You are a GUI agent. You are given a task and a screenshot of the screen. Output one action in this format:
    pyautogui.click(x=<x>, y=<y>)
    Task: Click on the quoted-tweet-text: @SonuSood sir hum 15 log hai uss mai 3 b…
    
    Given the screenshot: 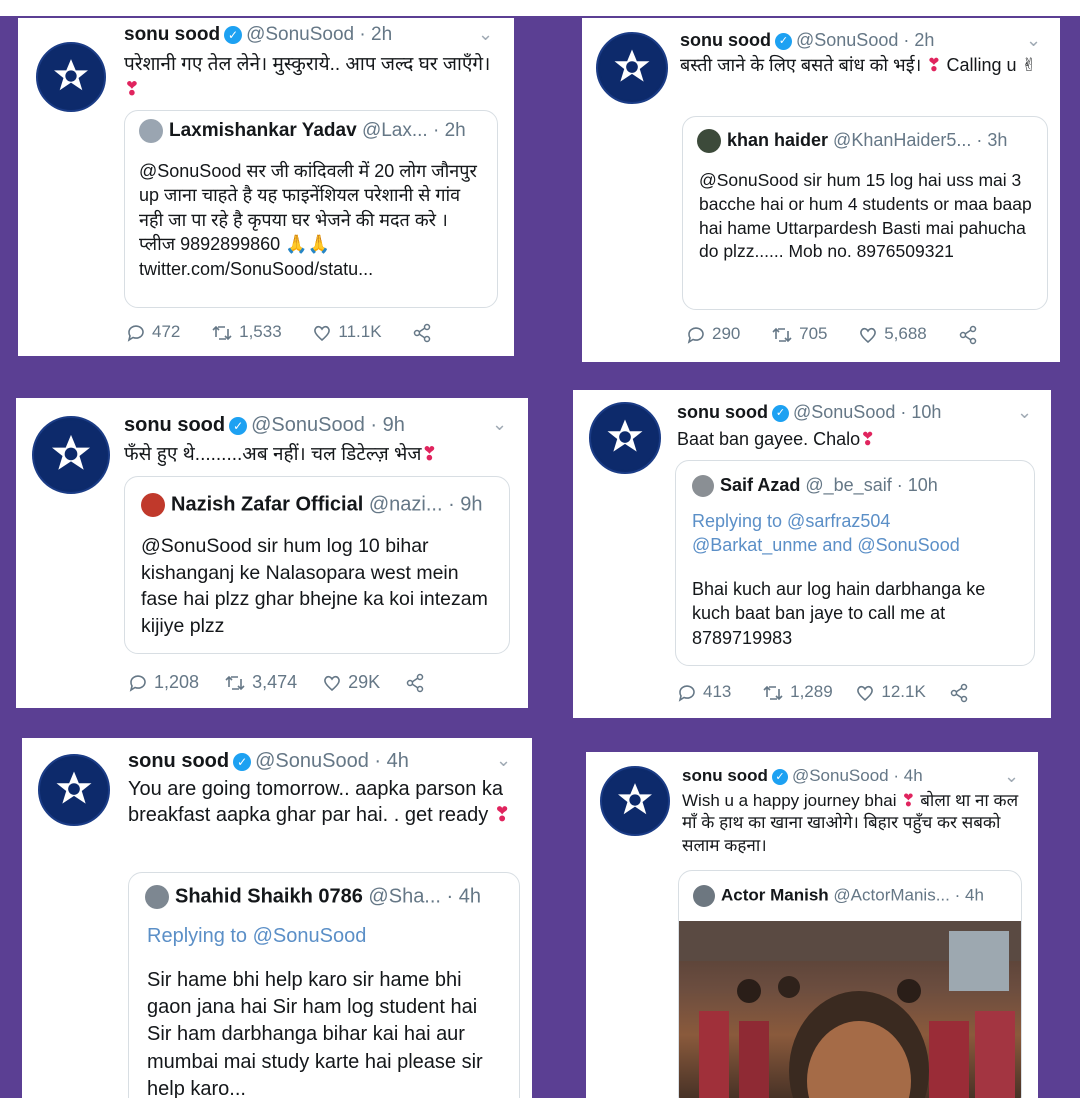 What is the action you would take?
    pyautogui.click(x=865, y=216)
    